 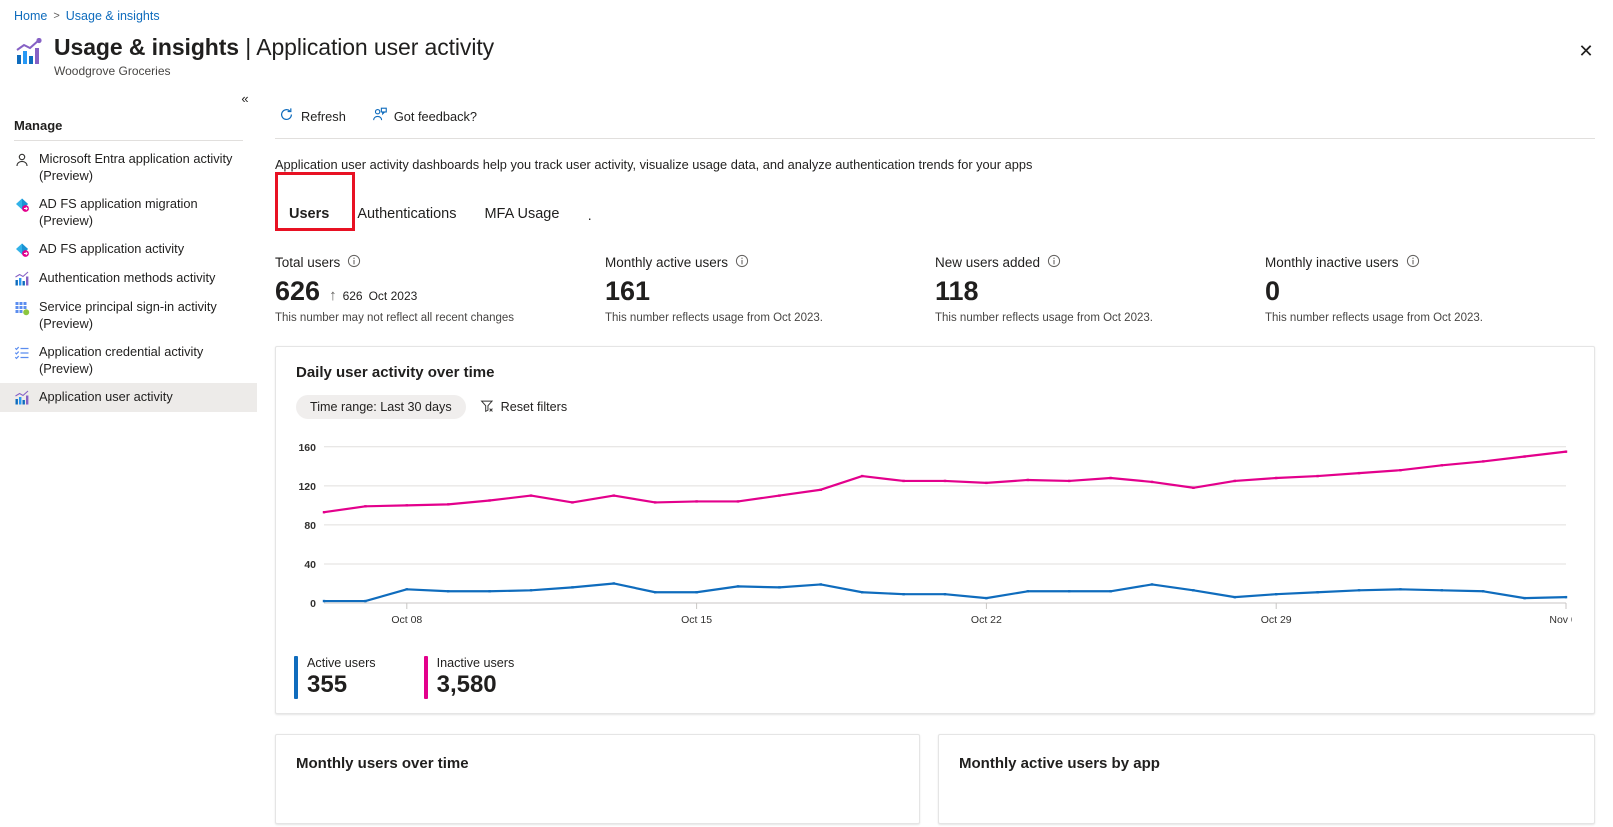 I want to click on tab-users: Users, so click(x=309, y=218).